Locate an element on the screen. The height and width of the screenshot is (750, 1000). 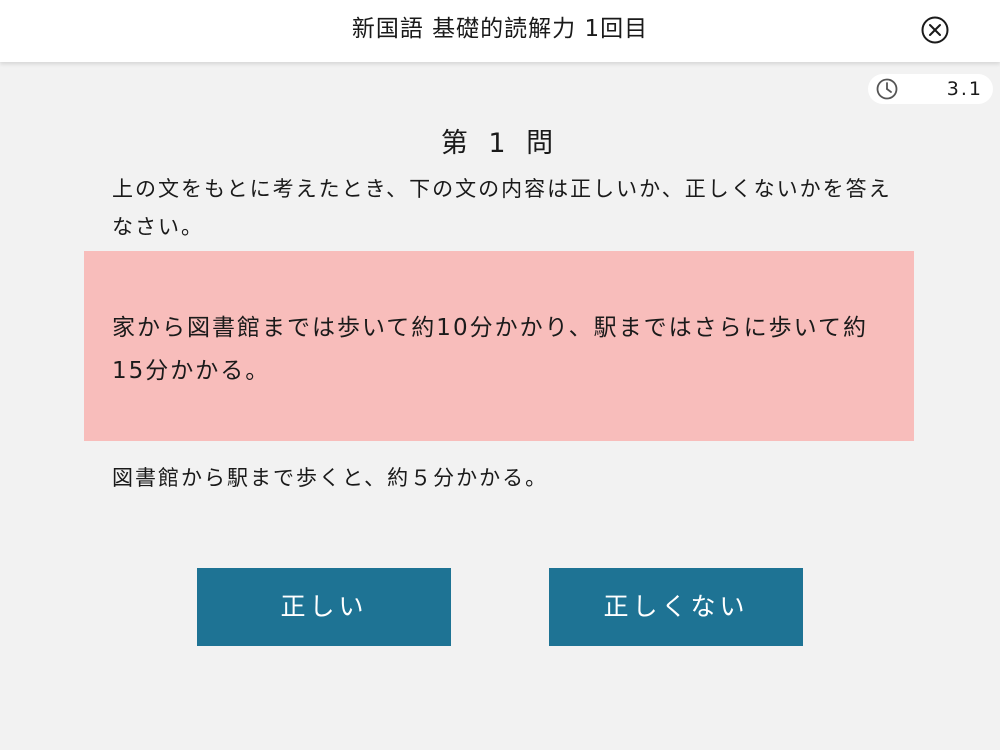
clock-icon is located at coordinates (887, 89).